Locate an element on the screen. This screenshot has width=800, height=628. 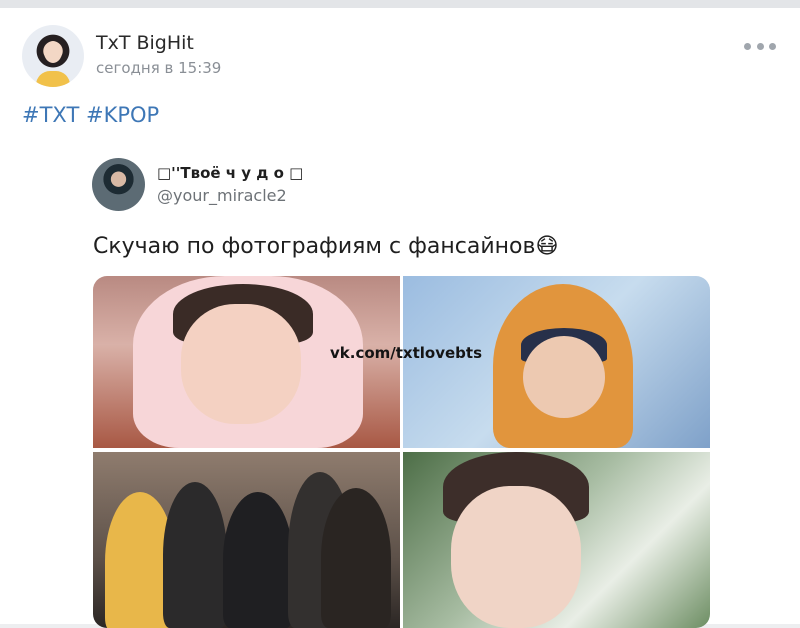
post-hashtags: #TXT #KPOP is located at coordinates (90, 115).